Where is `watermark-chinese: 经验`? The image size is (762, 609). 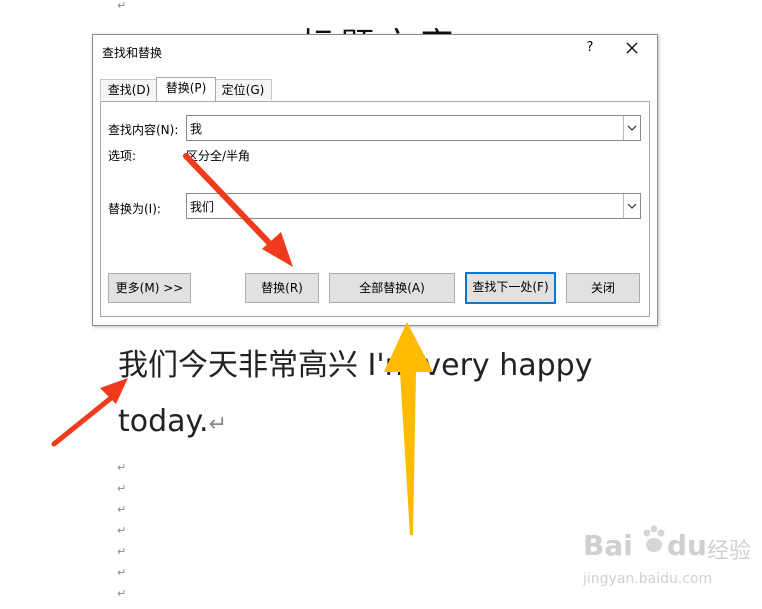 watermark-chinese: 经验 is located at coordinates (729, 551).